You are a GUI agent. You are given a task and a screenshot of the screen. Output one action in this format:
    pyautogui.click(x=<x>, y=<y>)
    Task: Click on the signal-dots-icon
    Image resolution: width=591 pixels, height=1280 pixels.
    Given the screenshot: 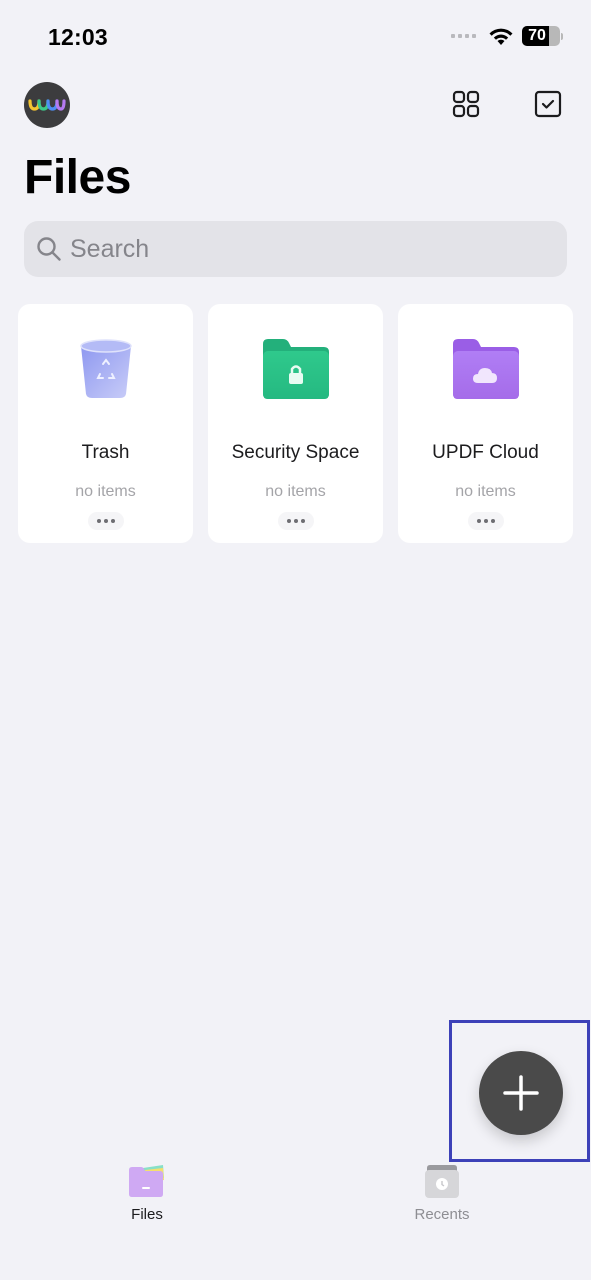 What is the action you would take?
    pyautogui.click(x=463, y=36)
    